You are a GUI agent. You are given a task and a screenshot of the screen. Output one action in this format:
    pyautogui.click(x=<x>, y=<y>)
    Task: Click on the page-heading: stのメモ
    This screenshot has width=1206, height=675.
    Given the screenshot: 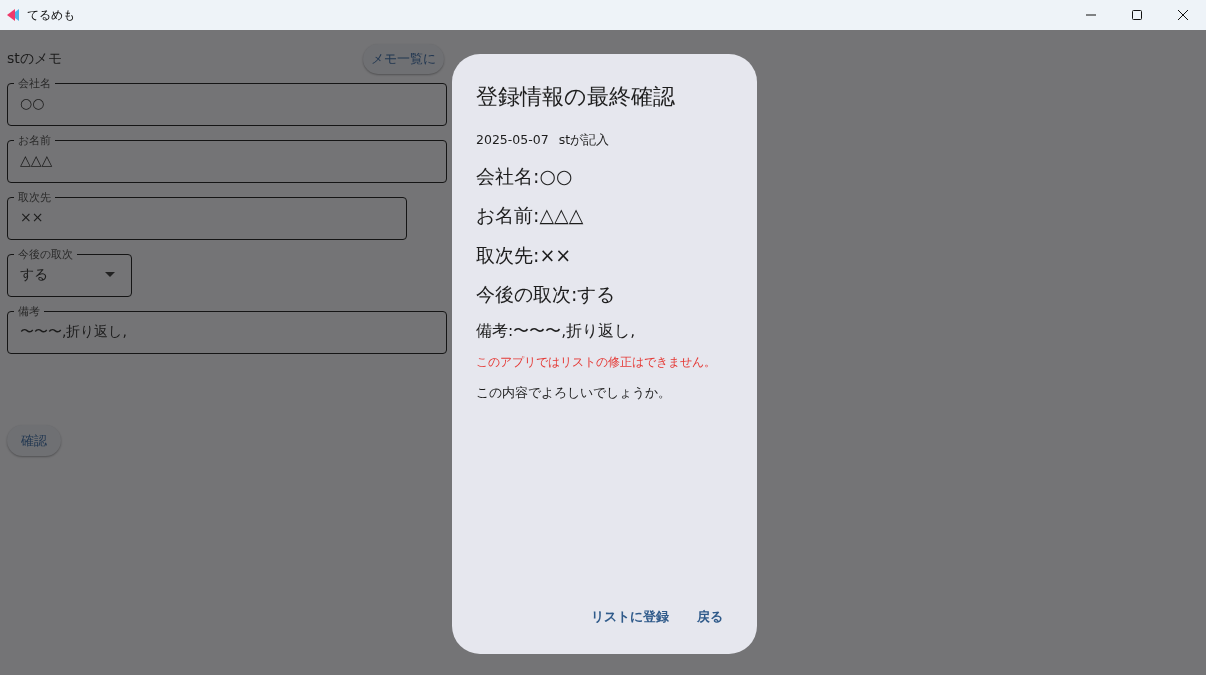 What is the action you would take?
    pyautogui.click(x=34, y=59)
    